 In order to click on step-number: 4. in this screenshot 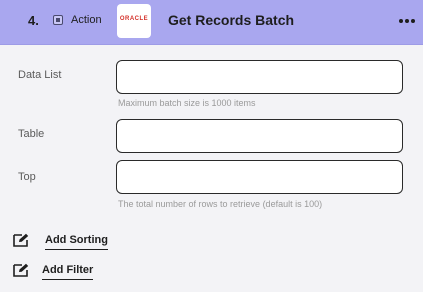, I will do `click(33, 20)`.